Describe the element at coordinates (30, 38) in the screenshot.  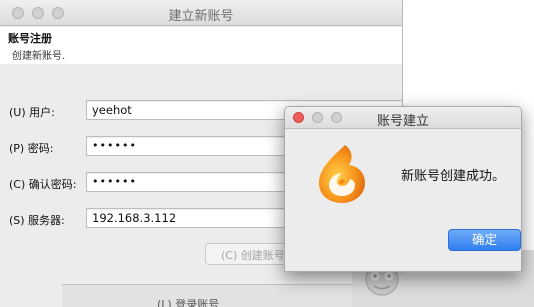
I see `header-title: 账号注册` at that location.